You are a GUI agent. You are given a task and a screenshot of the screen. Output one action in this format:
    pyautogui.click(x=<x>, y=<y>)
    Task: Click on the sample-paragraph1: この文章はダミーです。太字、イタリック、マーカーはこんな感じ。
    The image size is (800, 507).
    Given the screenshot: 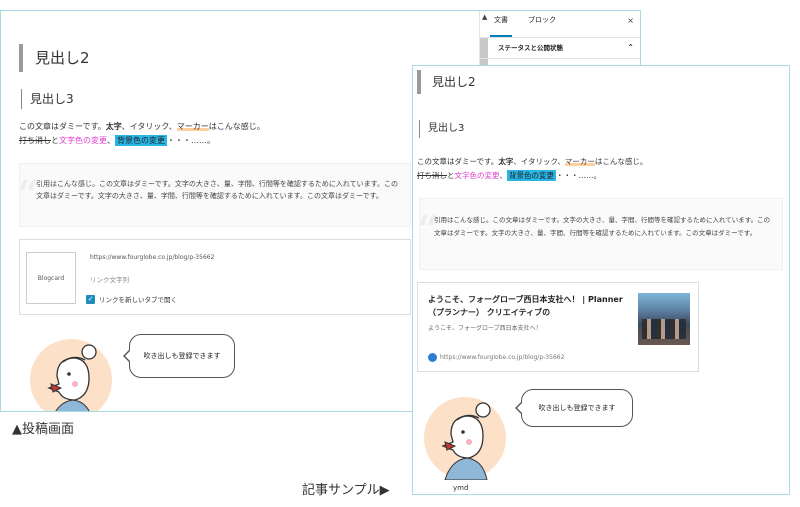 What is the action you would take?
    pyautogui.click(x=532, y=162)
    